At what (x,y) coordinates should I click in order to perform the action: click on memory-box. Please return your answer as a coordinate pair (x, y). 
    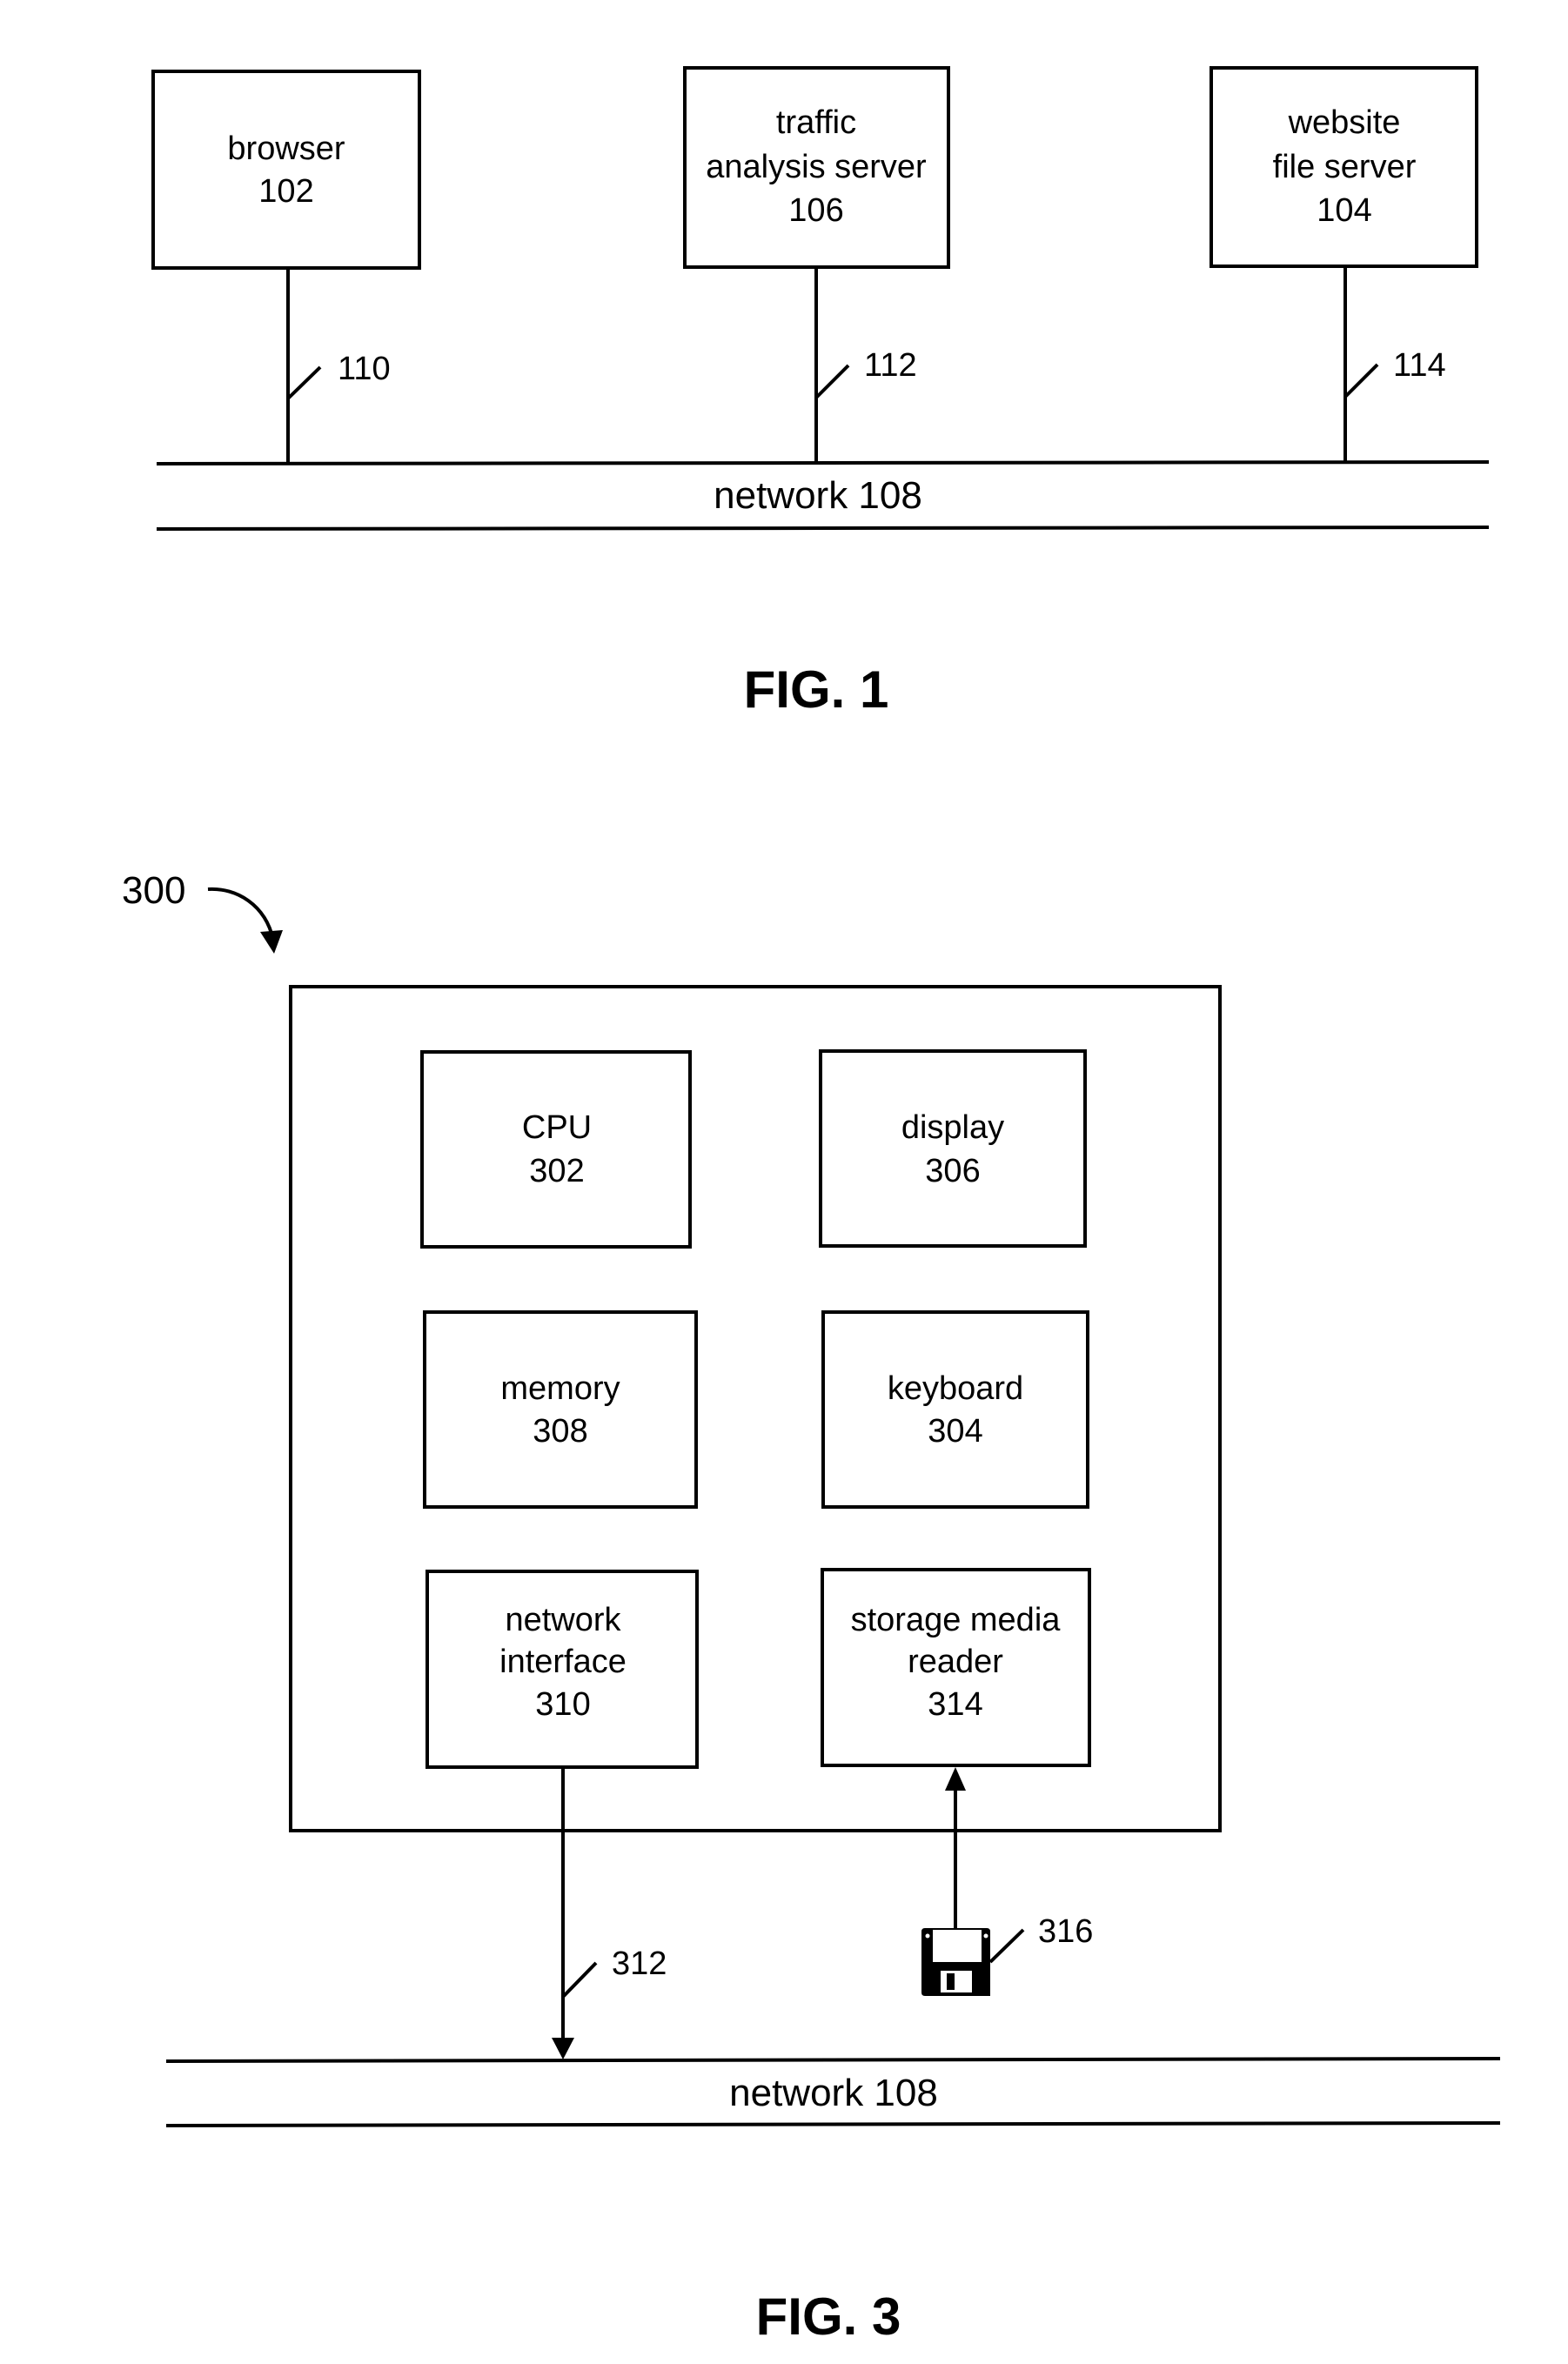
    Looking at the image, I should click on (560, 1409).